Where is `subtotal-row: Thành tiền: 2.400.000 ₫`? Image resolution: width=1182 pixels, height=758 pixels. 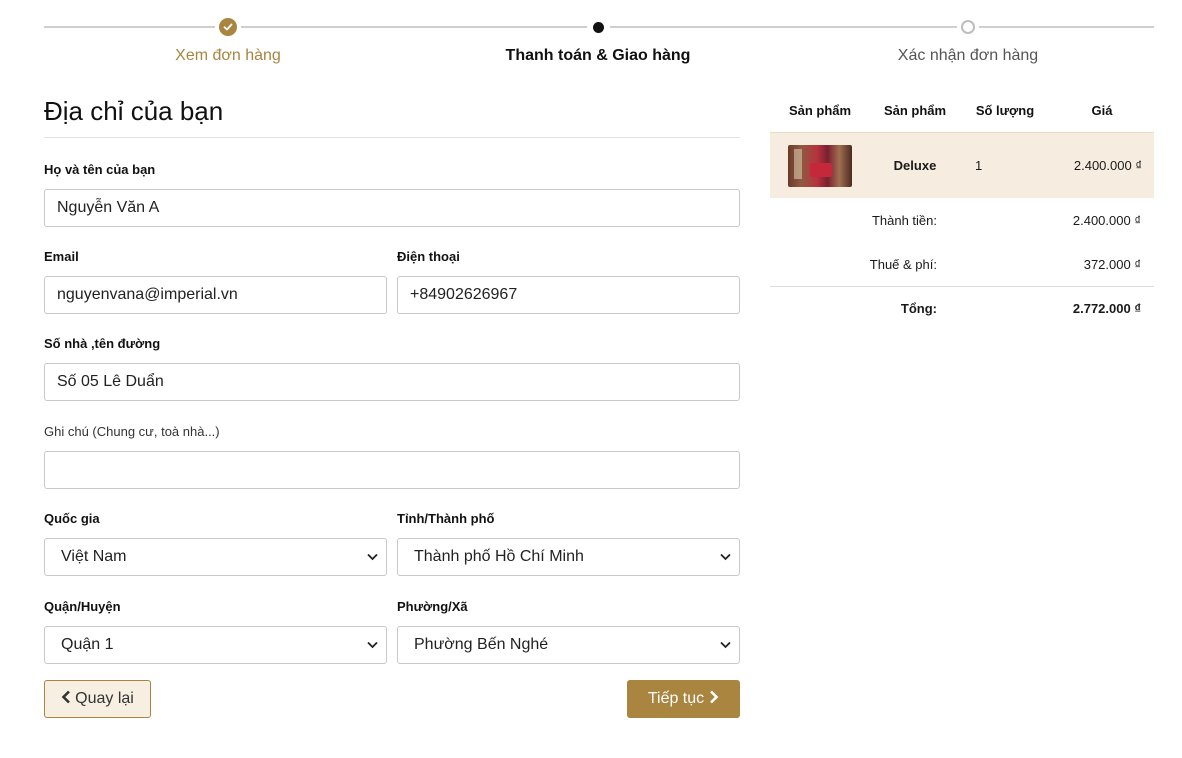 subtotal-row: Thành tiền: 2.400.000 ₫ is located at coordinates (962, 220).